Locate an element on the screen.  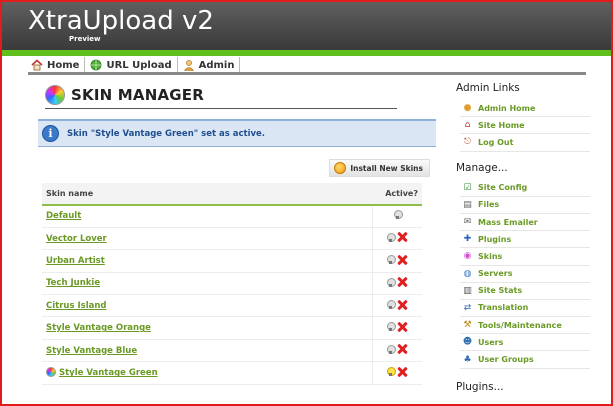
sidebar-item-user-groups: ♣ User Groups is located at coordinates (525, 360).